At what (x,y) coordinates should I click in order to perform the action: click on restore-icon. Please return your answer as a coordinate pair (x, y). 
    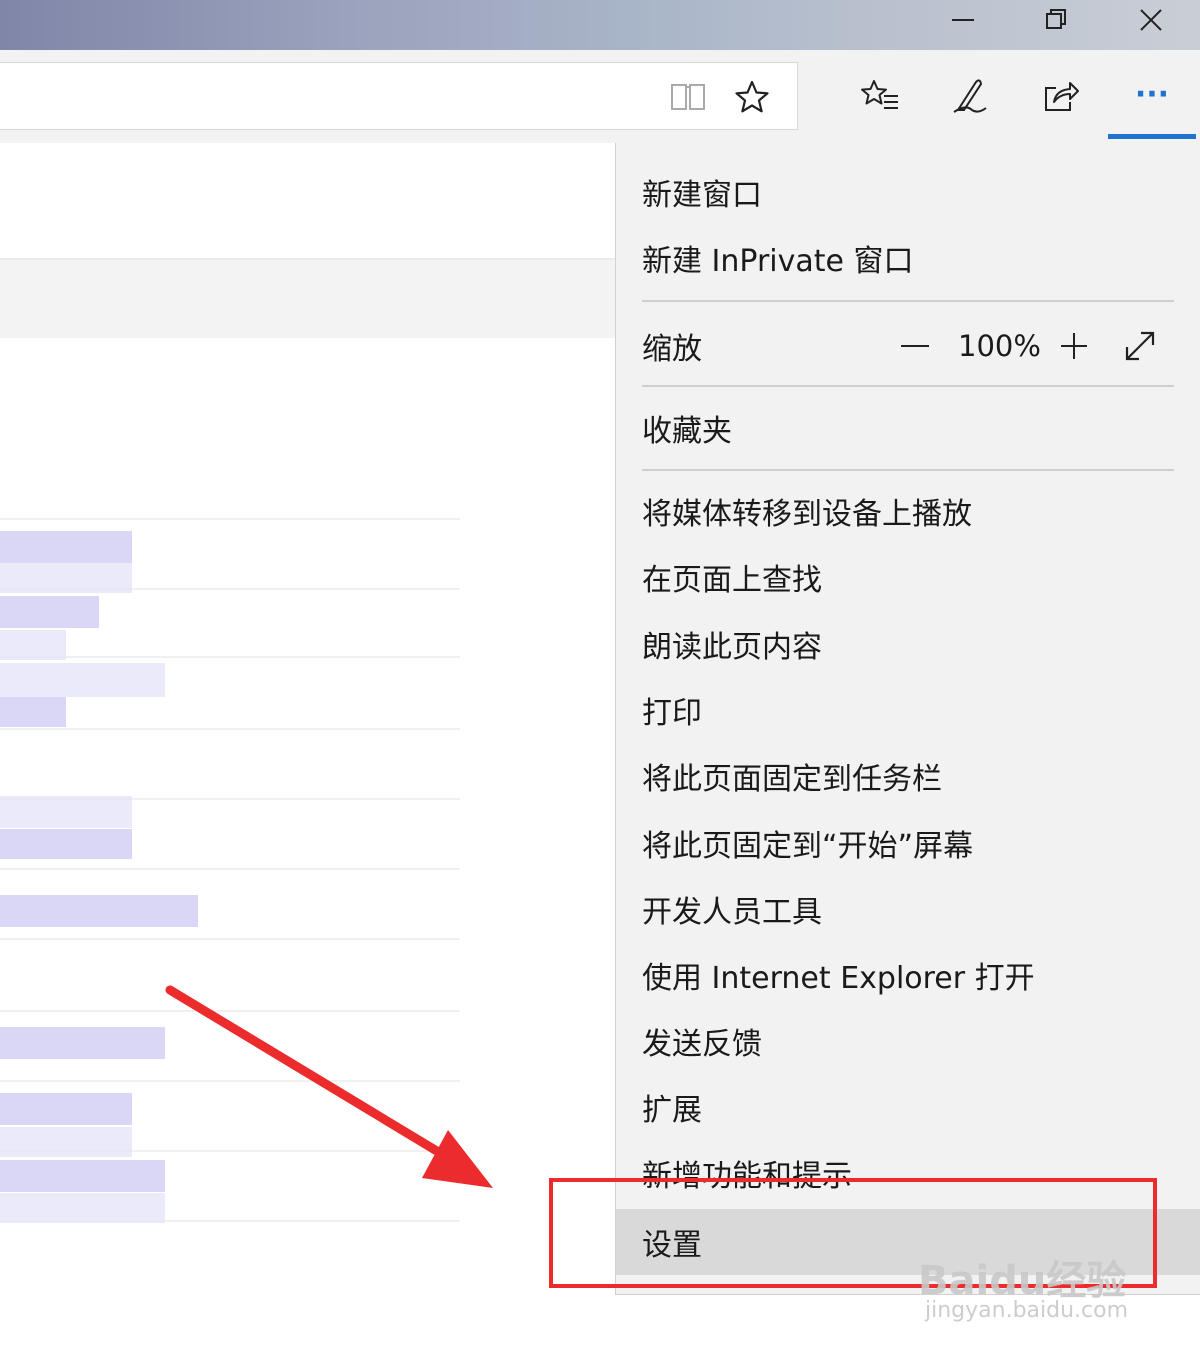
    Looking at the image, I should click on (1056, 19).